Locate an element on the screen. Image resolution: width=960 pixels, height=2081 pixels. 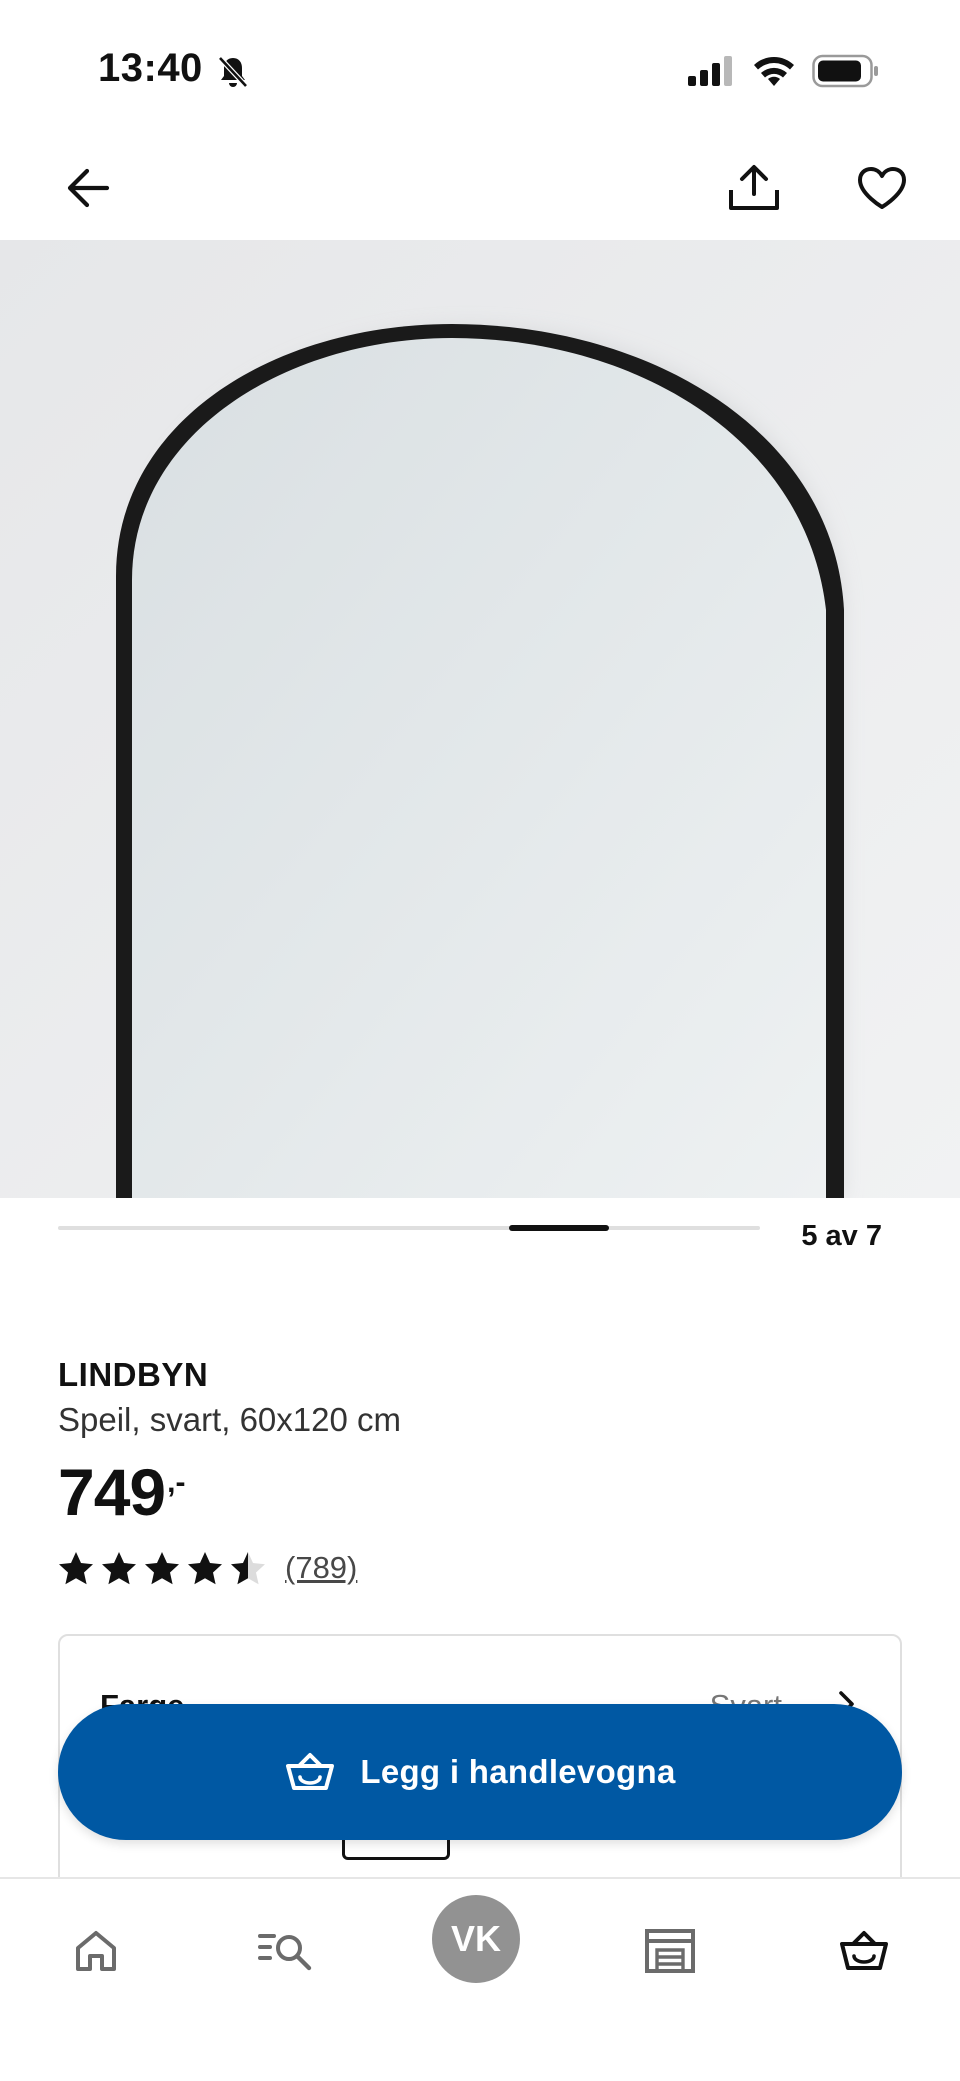
cart-basket-icon is located at coordinates (864, 1950).